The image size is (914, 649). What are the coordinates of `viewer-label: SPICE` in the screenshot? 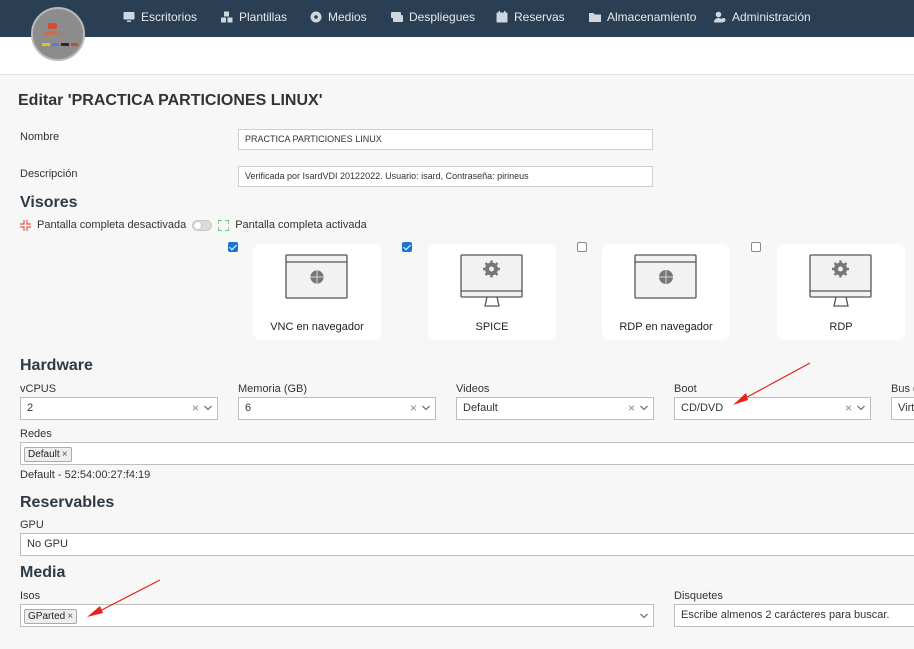 It's located at (492, 327).